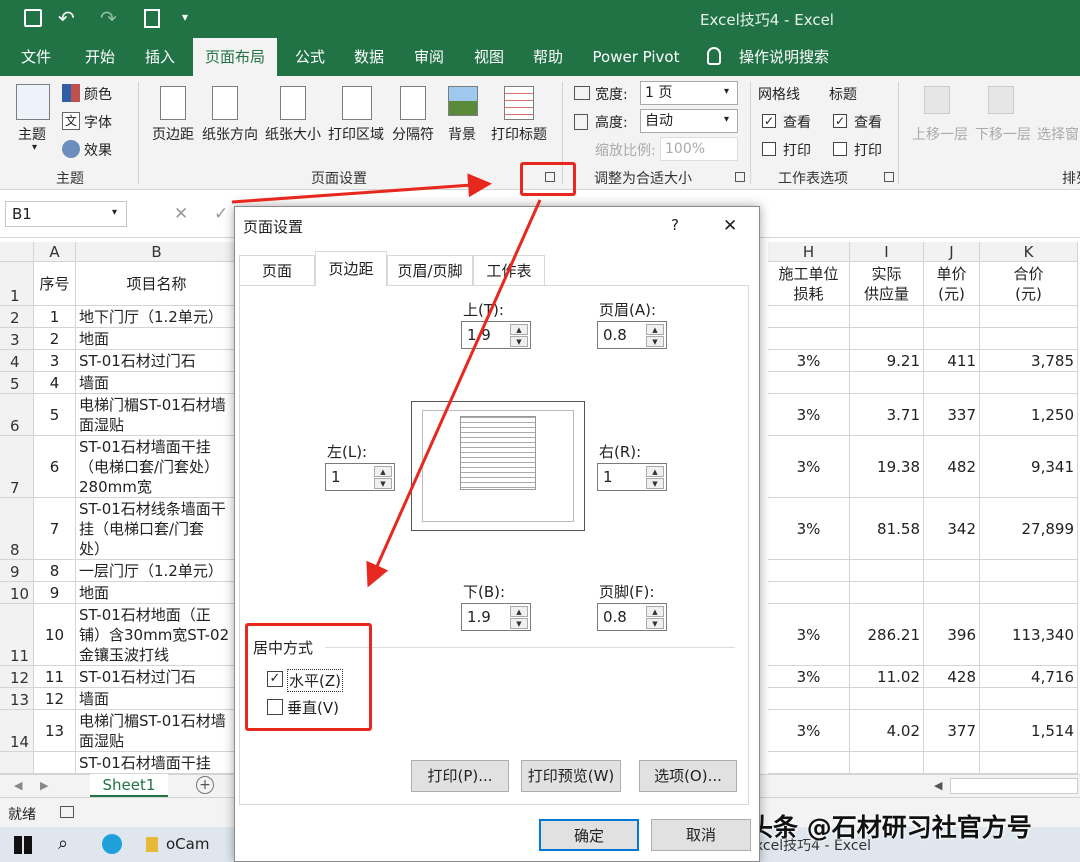 This screenshot has height=862, width=1080. I want to click on arrow-to-launcher, so click(361, 188).